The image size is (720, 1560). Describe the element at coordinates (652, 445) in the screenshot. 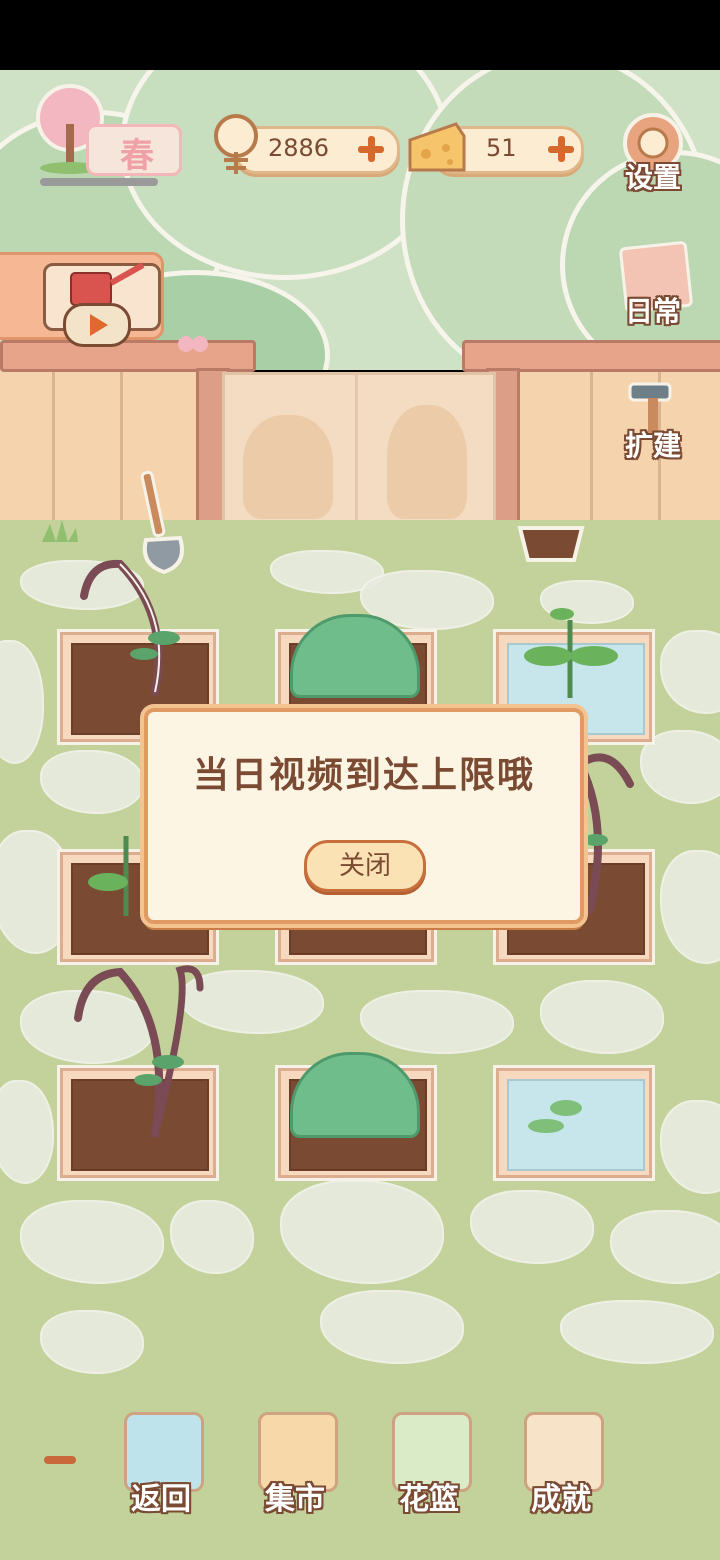

I see `expand-label: 扩建` at that location.